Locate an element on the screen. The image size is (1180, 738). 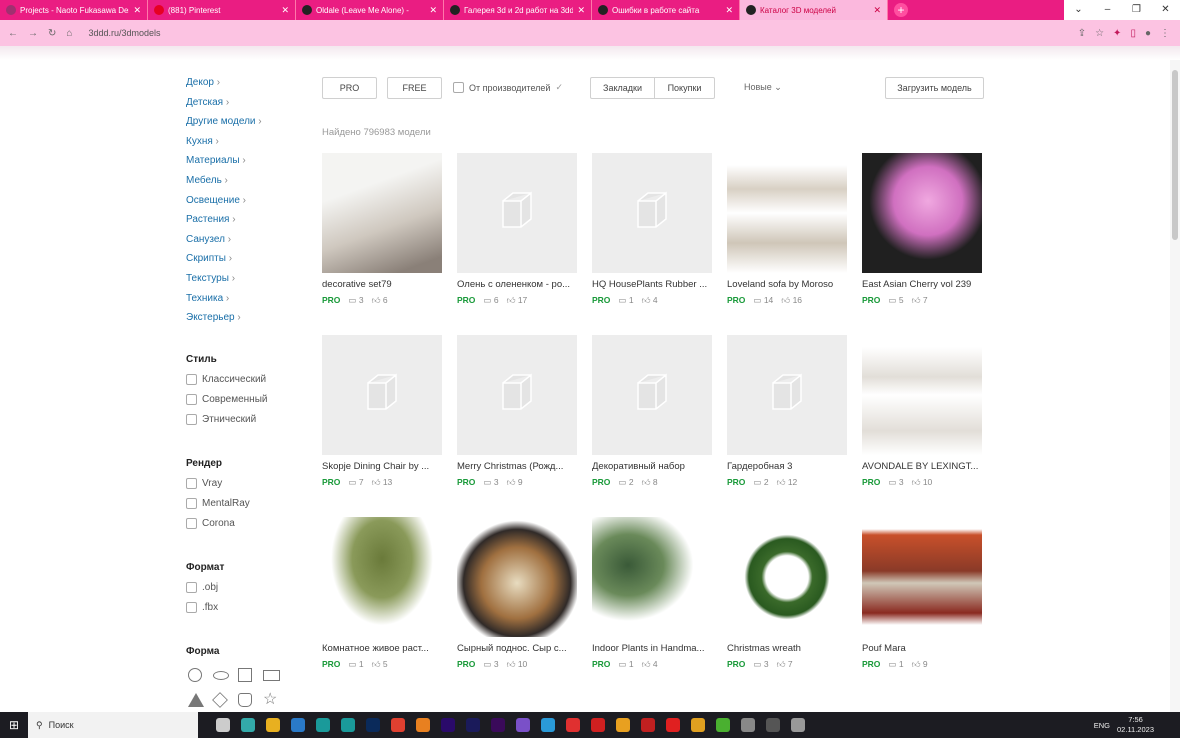
model-card: Гардеробная 3 PRO ▭ 2 👍︎ 12 is located at coordinates (787, 411).